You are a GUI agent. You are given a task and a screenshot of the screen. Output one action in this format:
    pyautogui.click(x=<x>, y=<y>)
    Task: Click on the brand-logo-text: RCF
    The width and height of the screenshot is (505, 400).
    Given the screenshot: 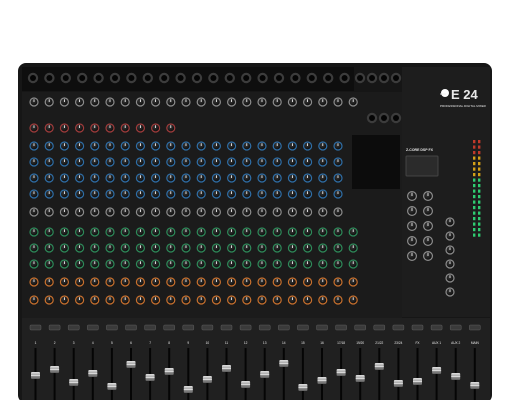 What is the action you would take?
    pyautogui.click(x=443, y=94)
    